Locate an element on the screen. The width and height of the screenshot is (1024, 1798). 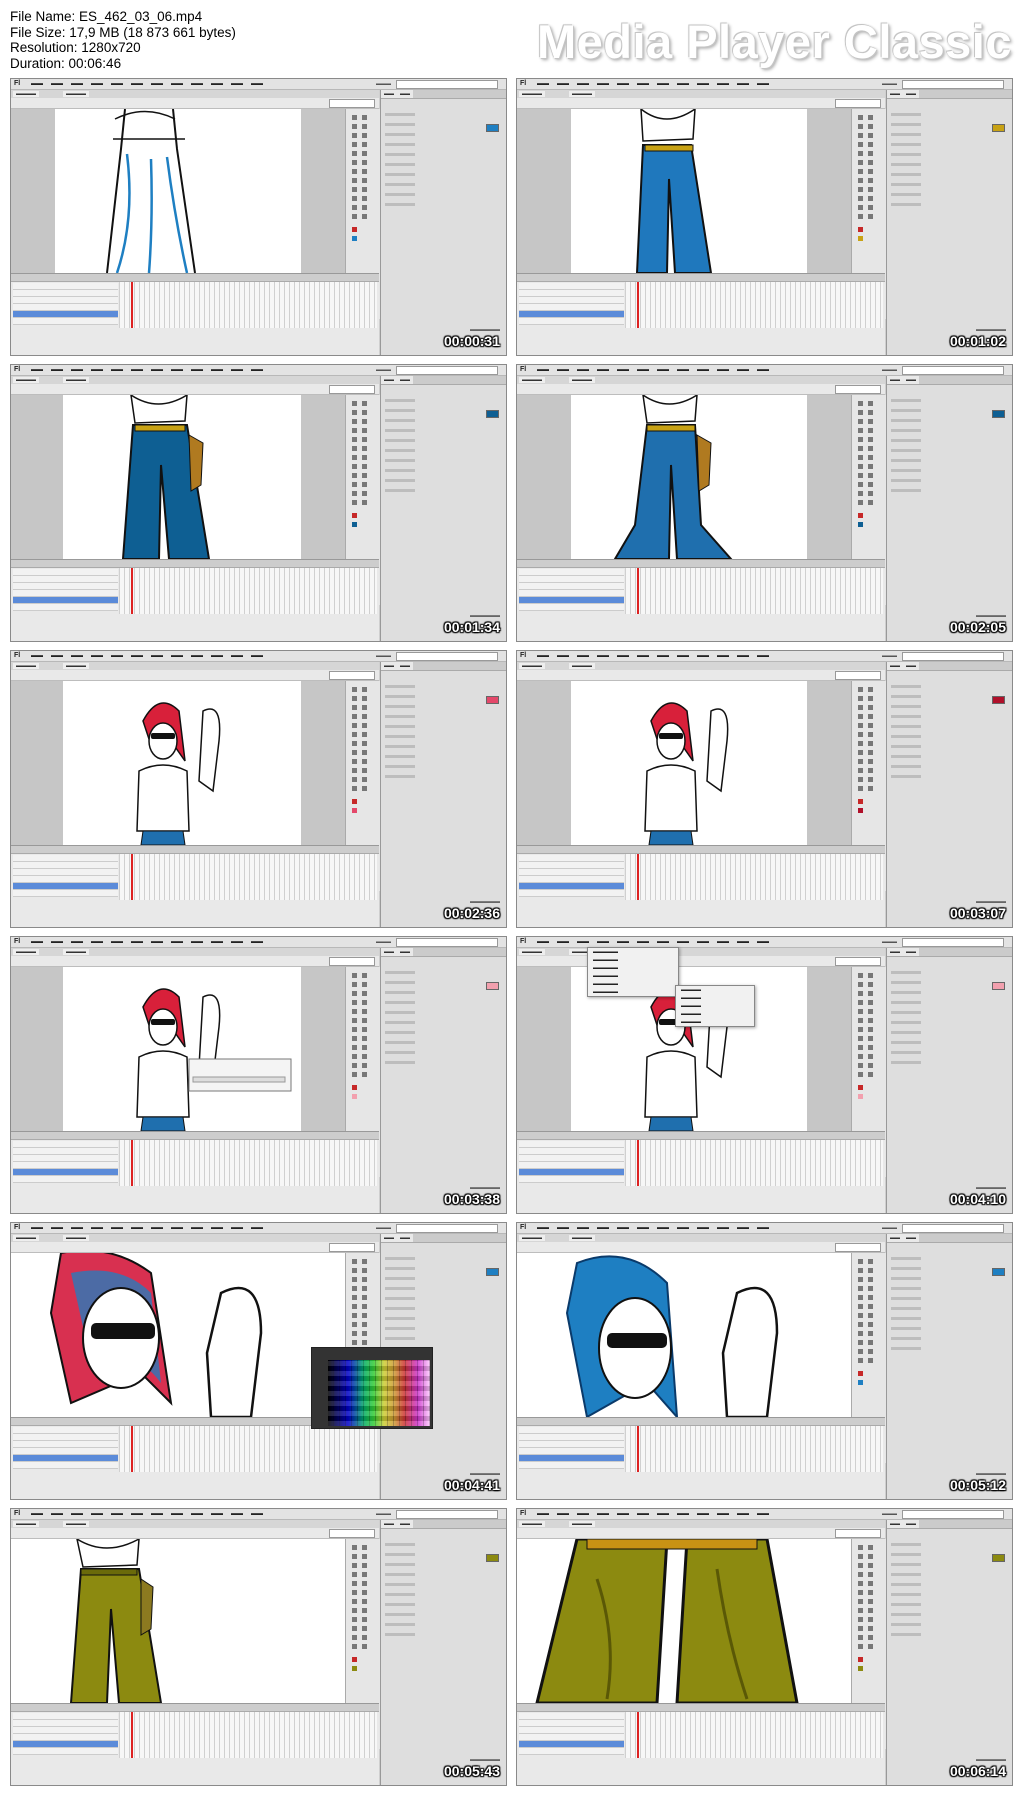
help-search-input is located at coordinates (447, 656).